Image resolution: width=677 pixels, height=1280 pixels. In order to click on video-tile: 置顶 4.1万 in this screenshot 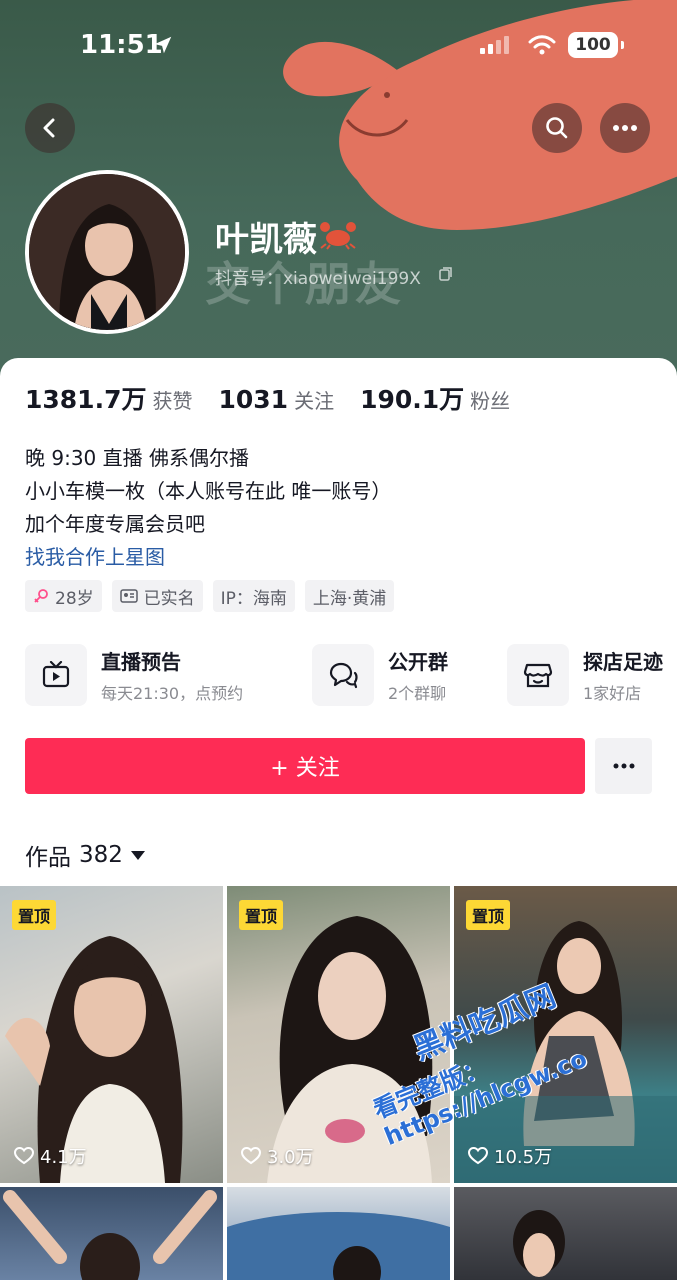, I will do `click(111, 1034)`.